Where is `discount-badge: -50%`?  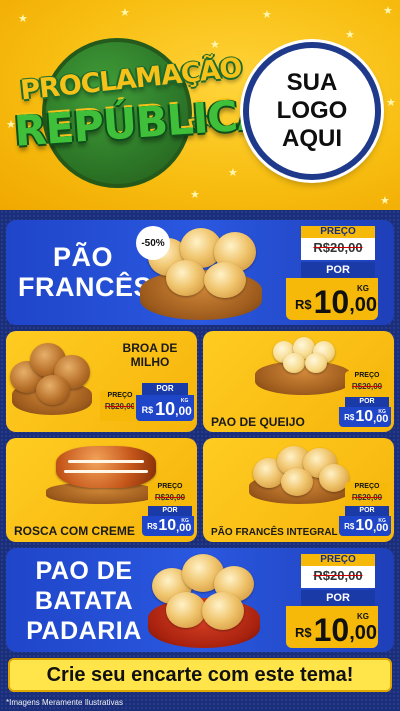 discount-badge: -50% is located at coordinates (153, 243).